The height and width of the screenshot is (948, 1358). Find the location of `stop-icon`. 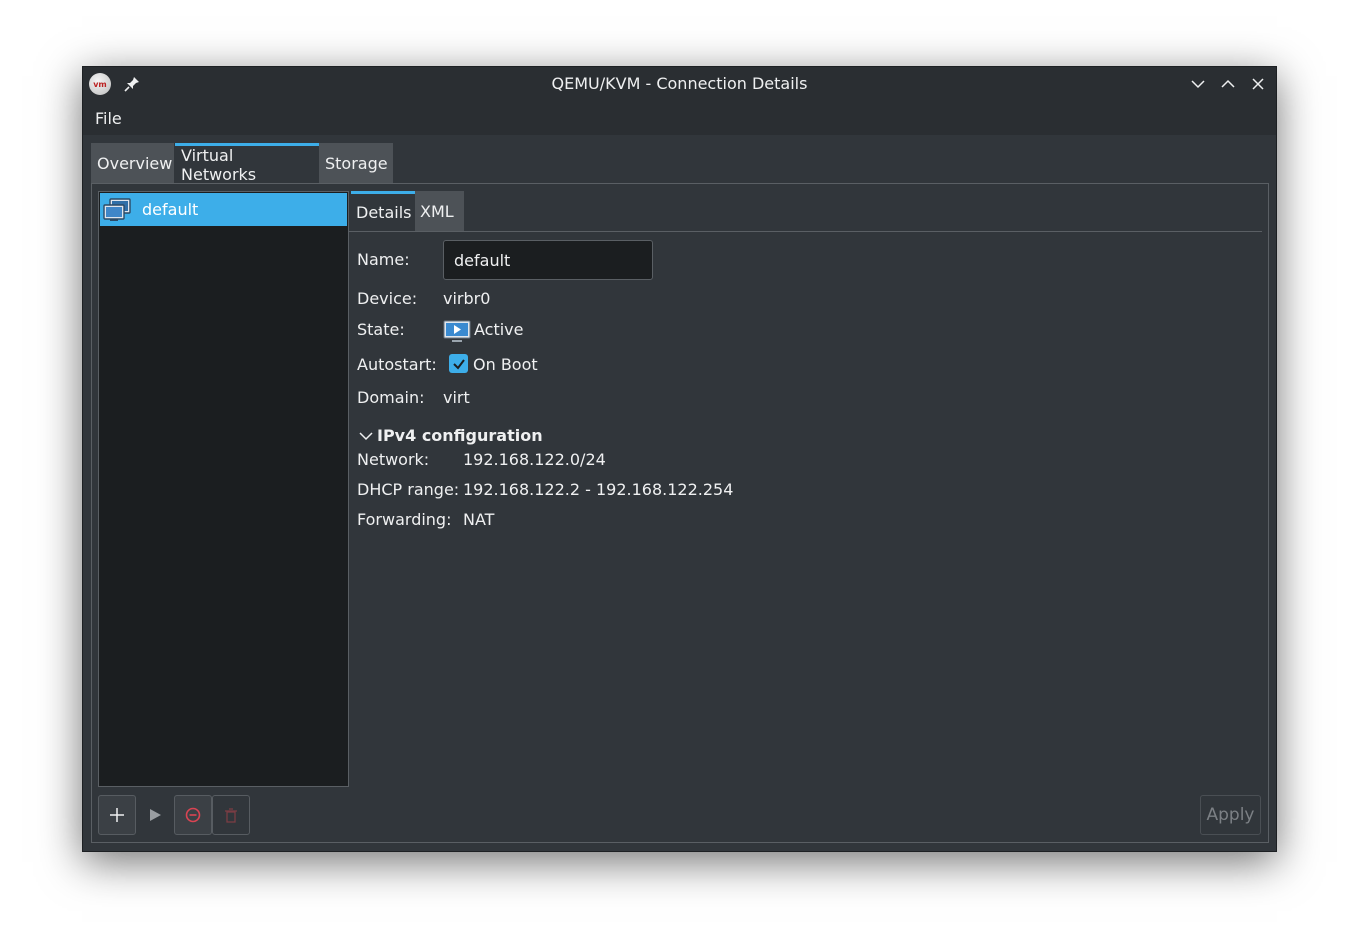

stop-icon is located at coordinates (193, 815).